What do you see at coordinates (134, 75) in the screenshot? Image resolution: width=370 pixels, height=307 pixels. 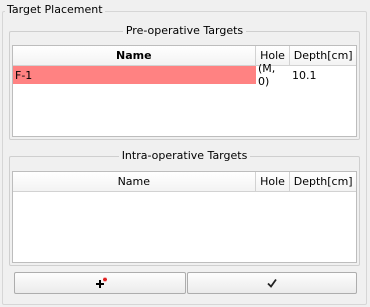 I see `cell-name: F-1` at bounding box center [134, 75].